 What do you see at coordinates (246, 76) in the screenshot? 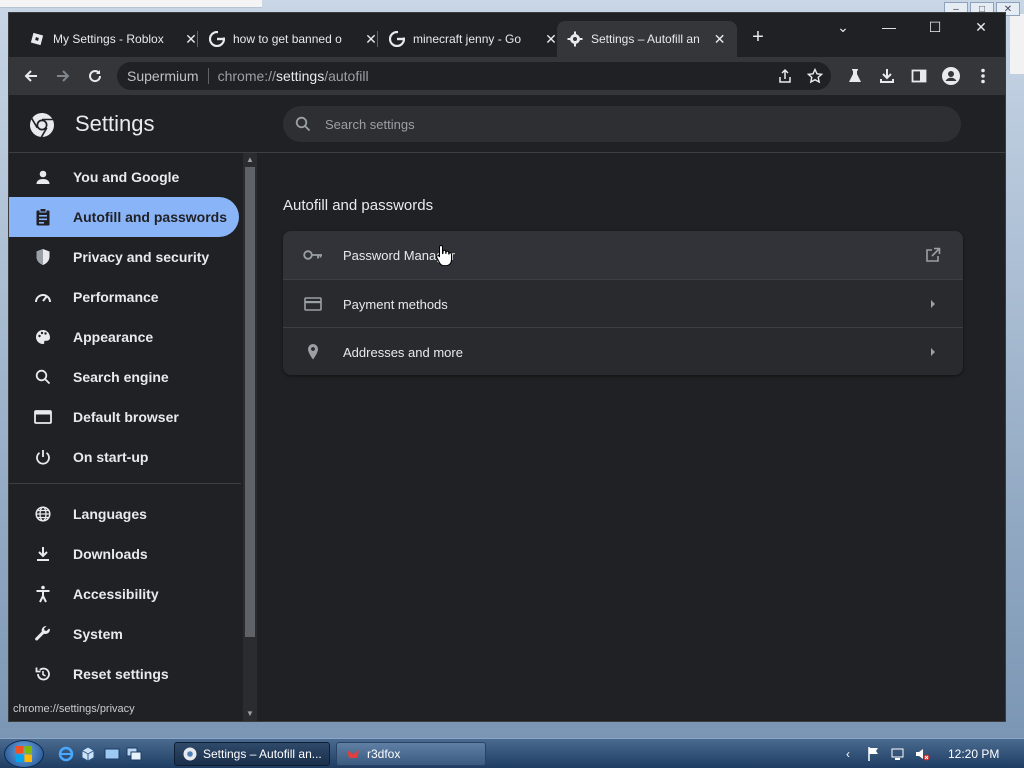
I see `url-scheme: chrome://` at bounding box center [246, 76].